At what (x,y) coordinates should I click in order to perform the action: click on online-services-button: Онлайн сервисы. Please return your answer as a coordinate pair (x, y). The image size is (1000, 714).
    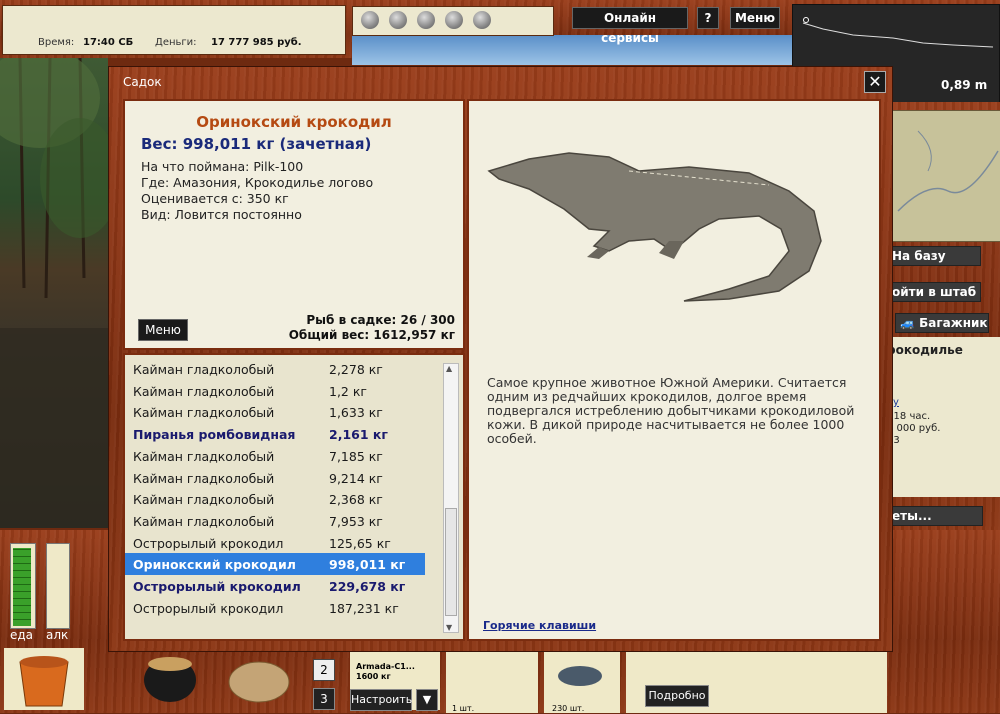
    Looking at the image, I should click on (630, 26).